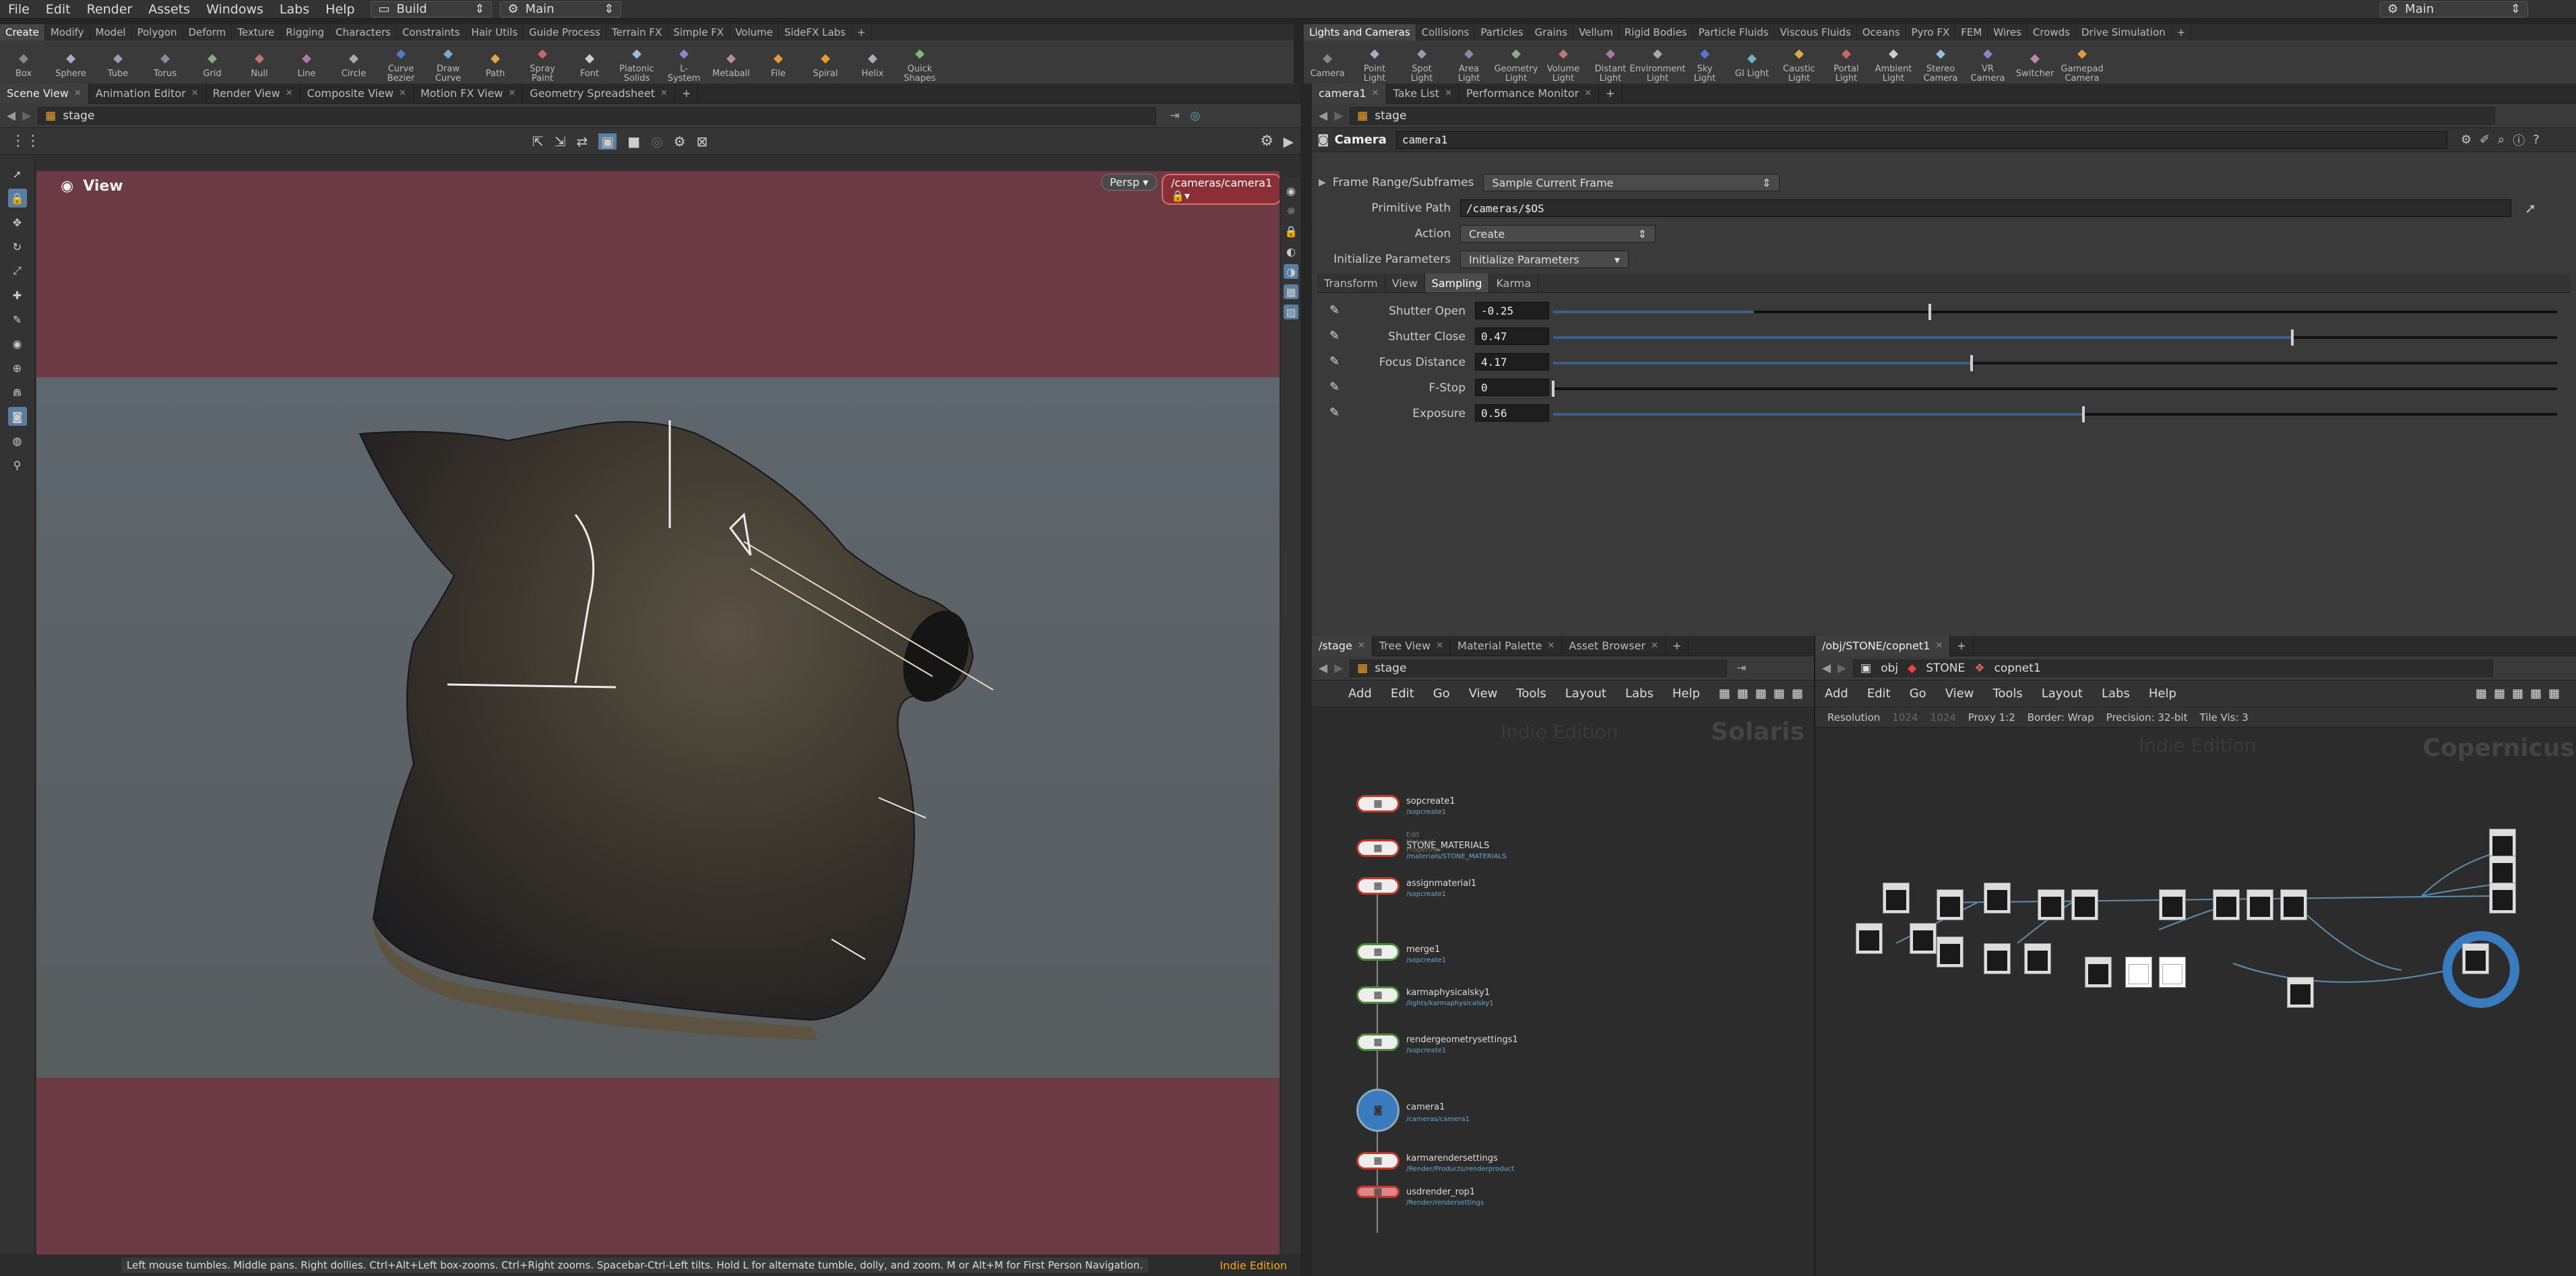  I want to click on lock-icon: 🔒, so click(1291, 231).